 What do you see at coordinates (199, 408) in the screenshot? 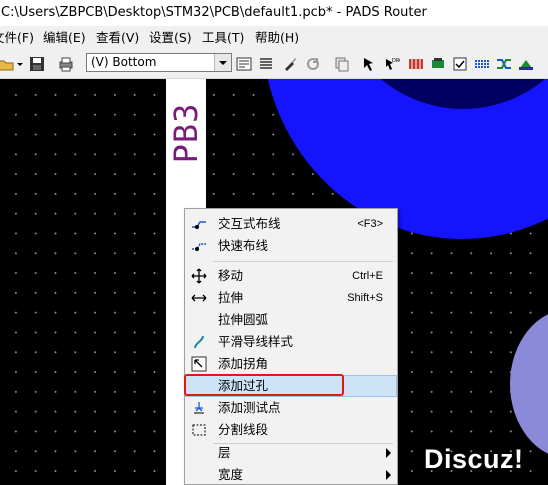
I see `test-point-icon` at bounding box center [199, 408].